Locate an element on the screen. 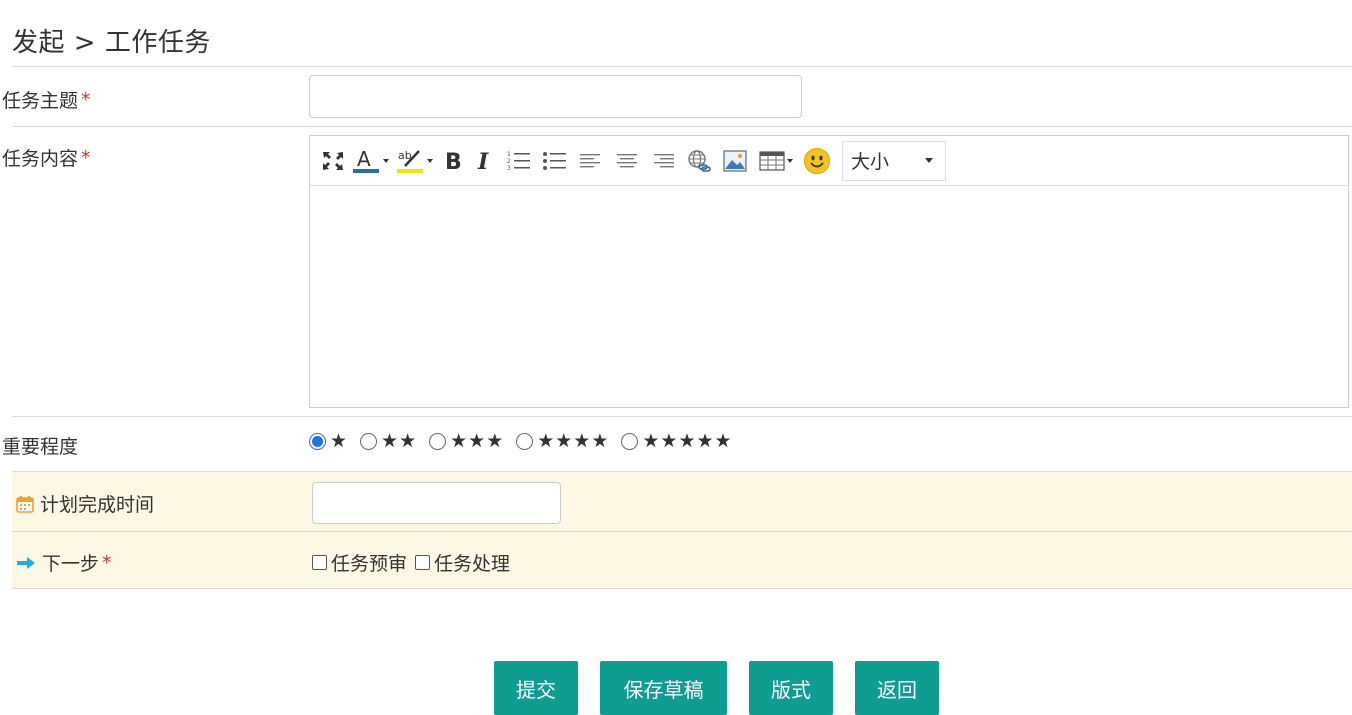 The image size is (1352, 715). next-step-checkbox-group: 任务预审 任务处理 is located at coordinates (415, 562).